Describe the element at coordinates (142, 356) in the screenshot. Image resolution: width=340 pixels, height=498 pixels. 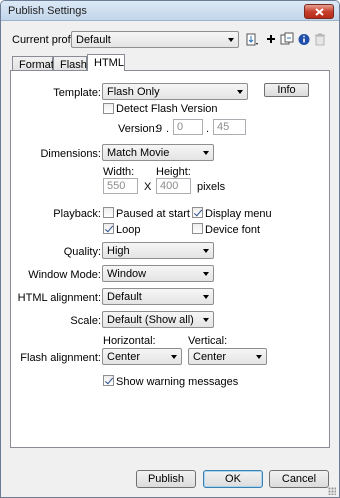
I see `horizontal-alignment-select: Center` at that location.